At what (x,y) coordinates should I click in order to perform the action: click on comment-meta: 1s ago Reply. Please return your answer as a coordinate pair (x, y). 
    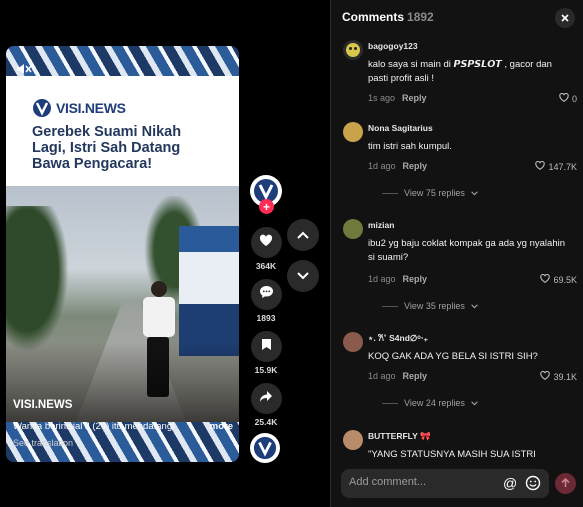
    Looking at the image, I should click on (397, 98).